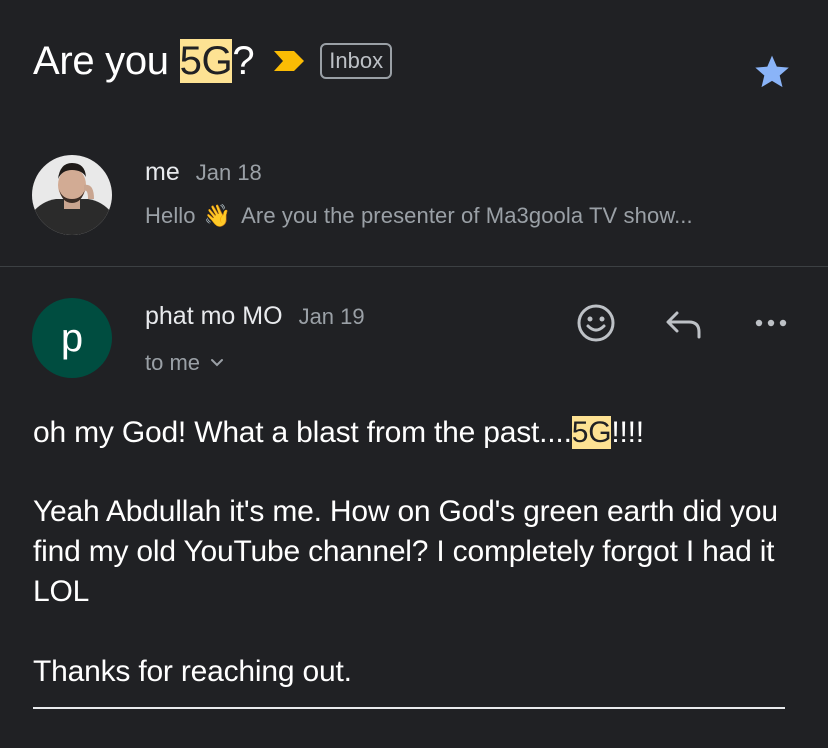 The width and height of the screenshot is (828, 748). I want to click on subject-suffix: ?, so click(243, 61).